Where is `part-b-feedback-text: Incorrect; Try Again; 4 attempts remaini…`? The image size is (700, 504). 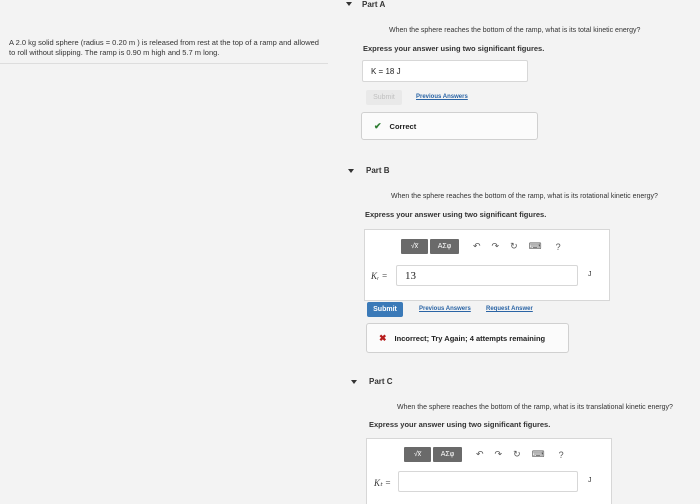
part-b-feedback-text: Incorrect; Try Again; 4 attempts remaini… is located at coordinates (470, 338).